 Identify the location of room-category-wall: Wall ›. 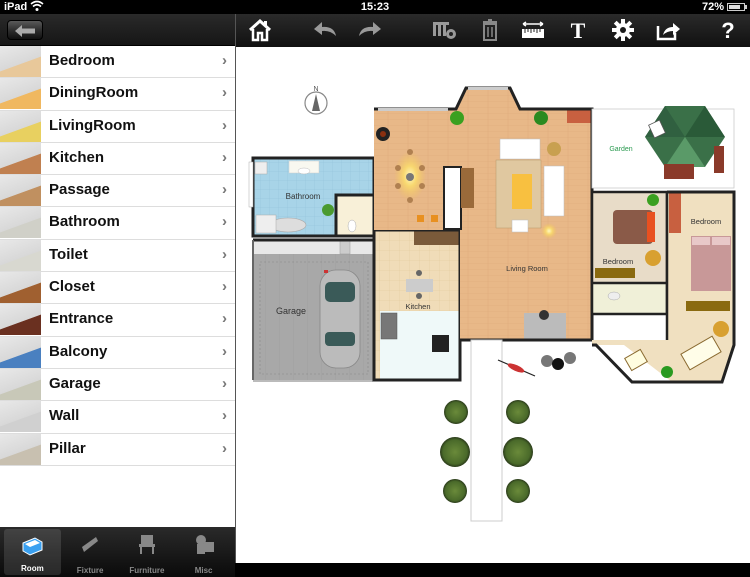
(117, 417).